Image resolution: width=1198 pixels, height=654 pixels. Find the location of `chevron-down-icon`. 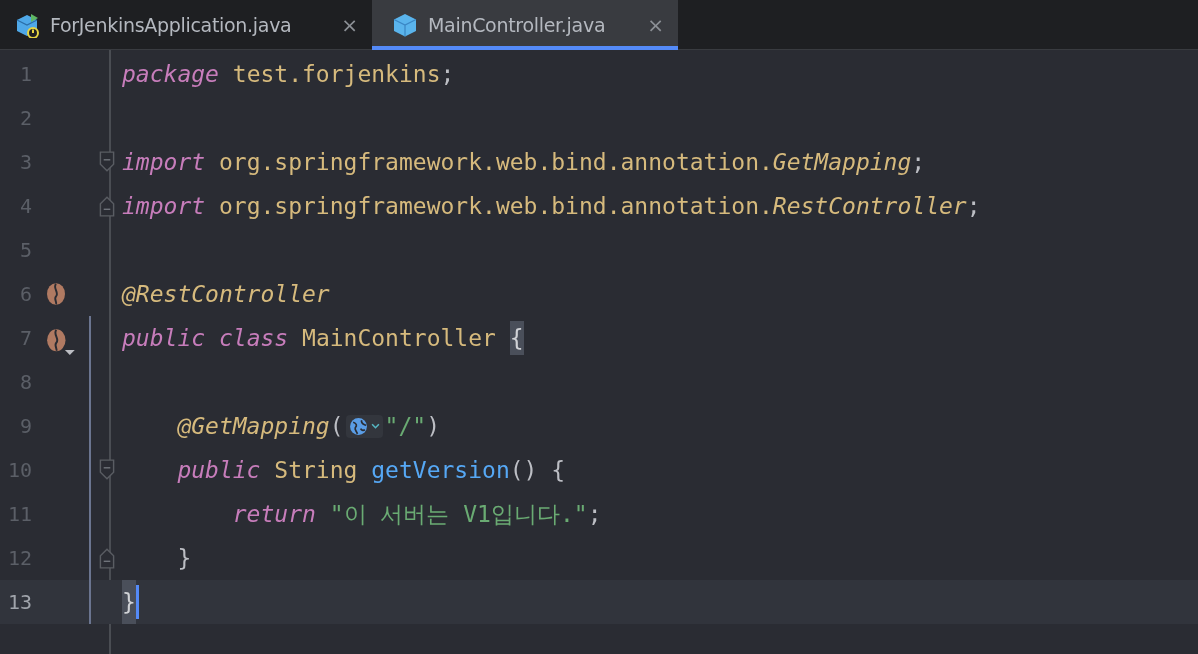

chevron-down-icon is located at coordinates (375, 426).